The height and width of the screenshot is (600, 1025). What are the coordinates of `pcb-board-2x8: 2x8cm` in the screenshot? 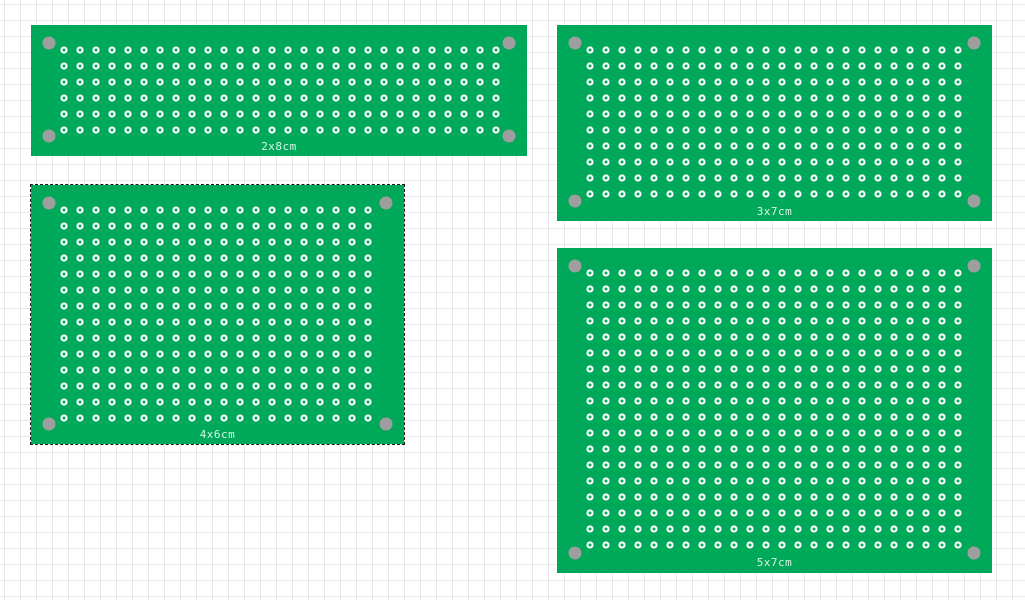 It's located at (279, 90).